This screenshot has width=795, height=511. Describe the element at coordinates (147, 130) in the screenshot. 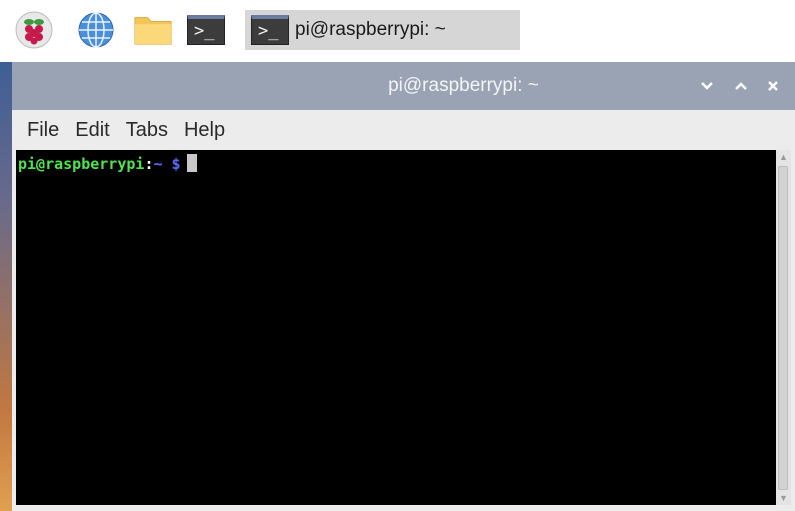

I see `menu-tabs: Tabs` at that location.